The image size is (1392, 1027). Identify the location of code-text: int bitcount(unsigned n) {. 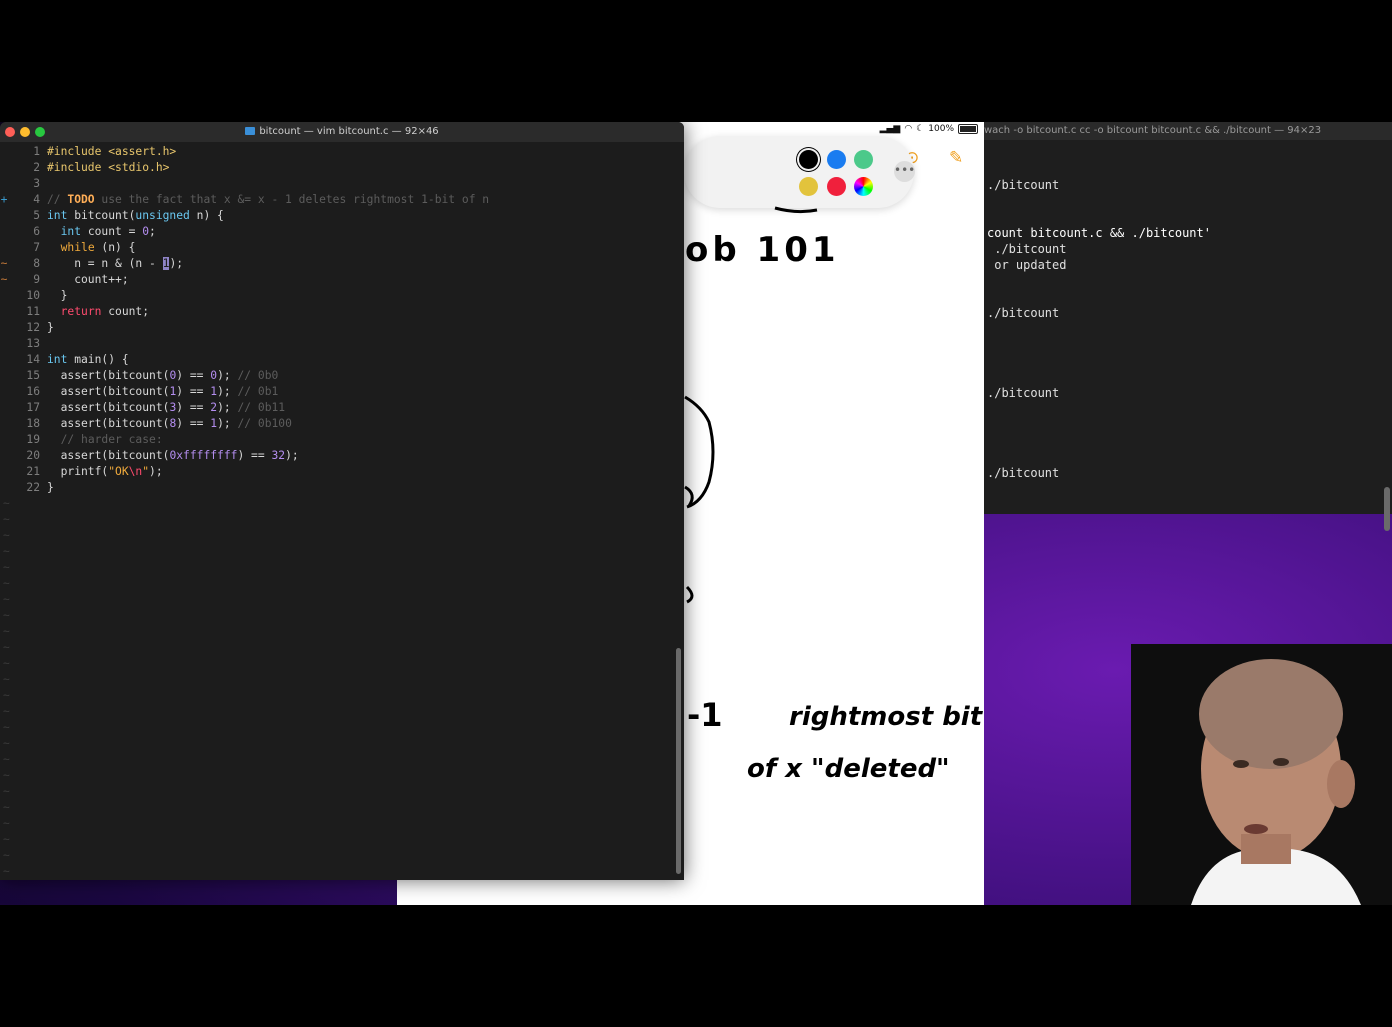
(135, 215).